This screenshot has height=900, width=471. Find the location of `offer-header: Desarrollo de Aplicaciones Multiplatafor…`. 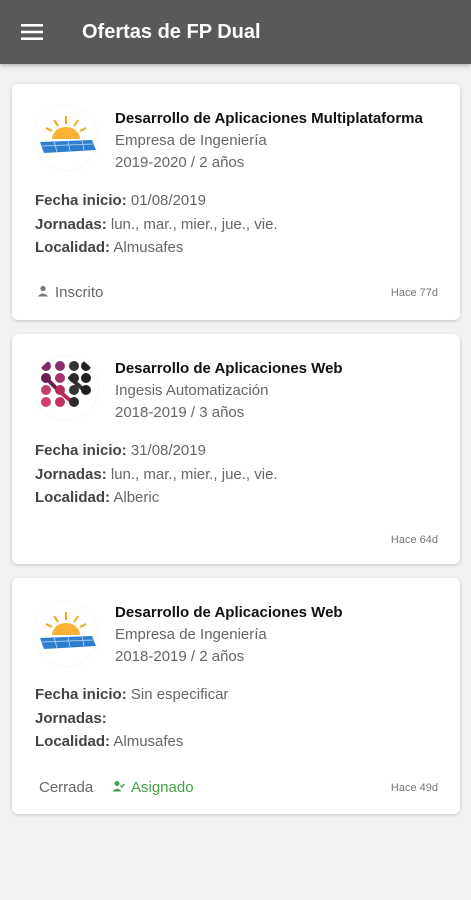

offer-header: Desarrollo de Aplicaciones Multiplatafor… is located at coordinates (269, 141).